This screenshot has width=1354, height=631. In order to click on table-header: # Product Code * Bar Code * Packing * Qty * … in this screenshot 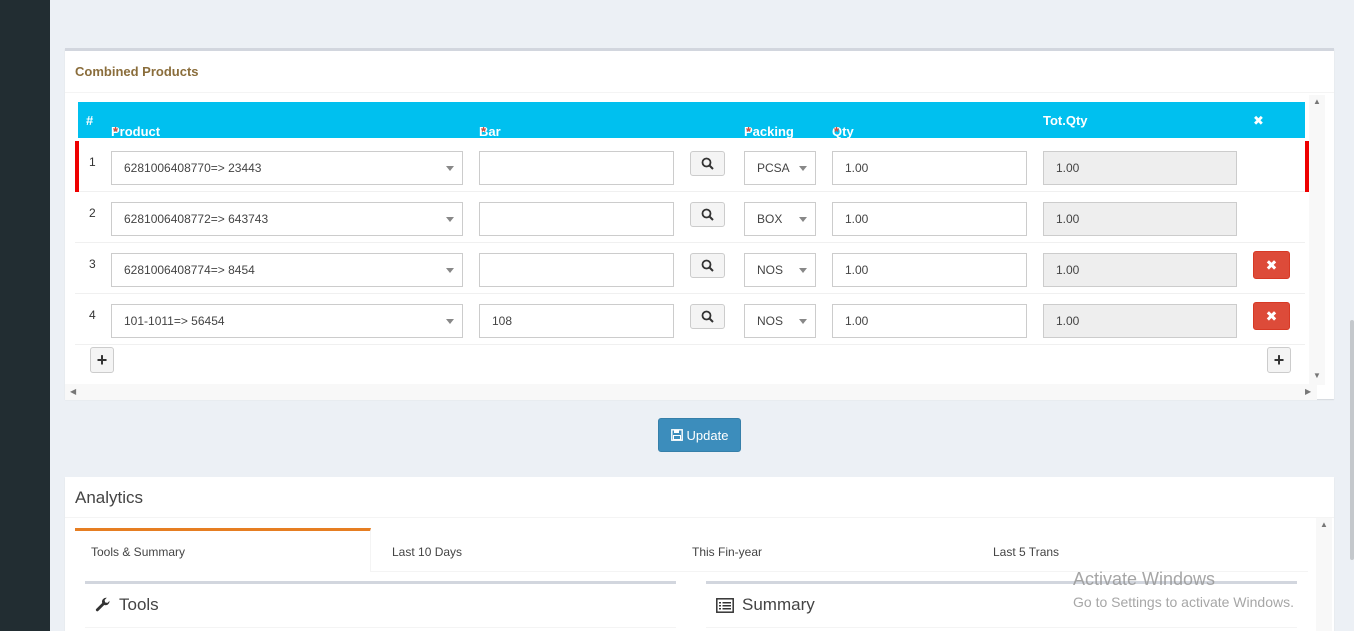, I will do `click(691, 128)`.